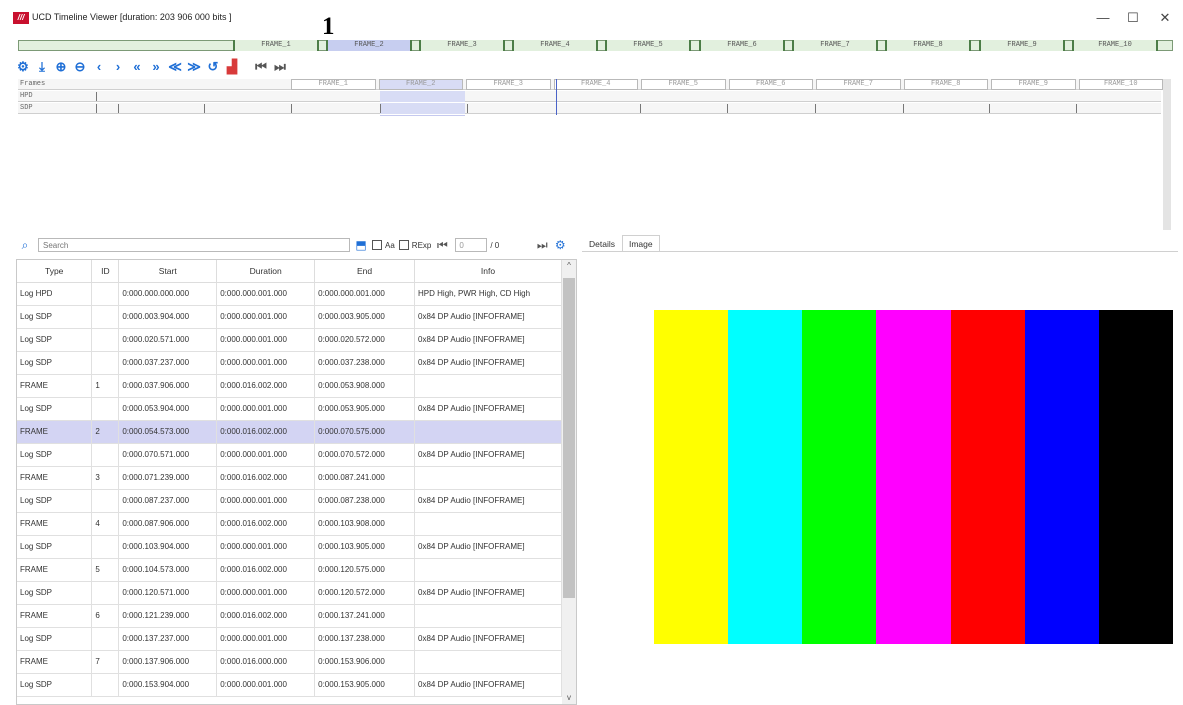  Describe the element at coordinates (770, 84) in the screenshot. I see `timeline-frame-cell: FRAME_6` at that location.